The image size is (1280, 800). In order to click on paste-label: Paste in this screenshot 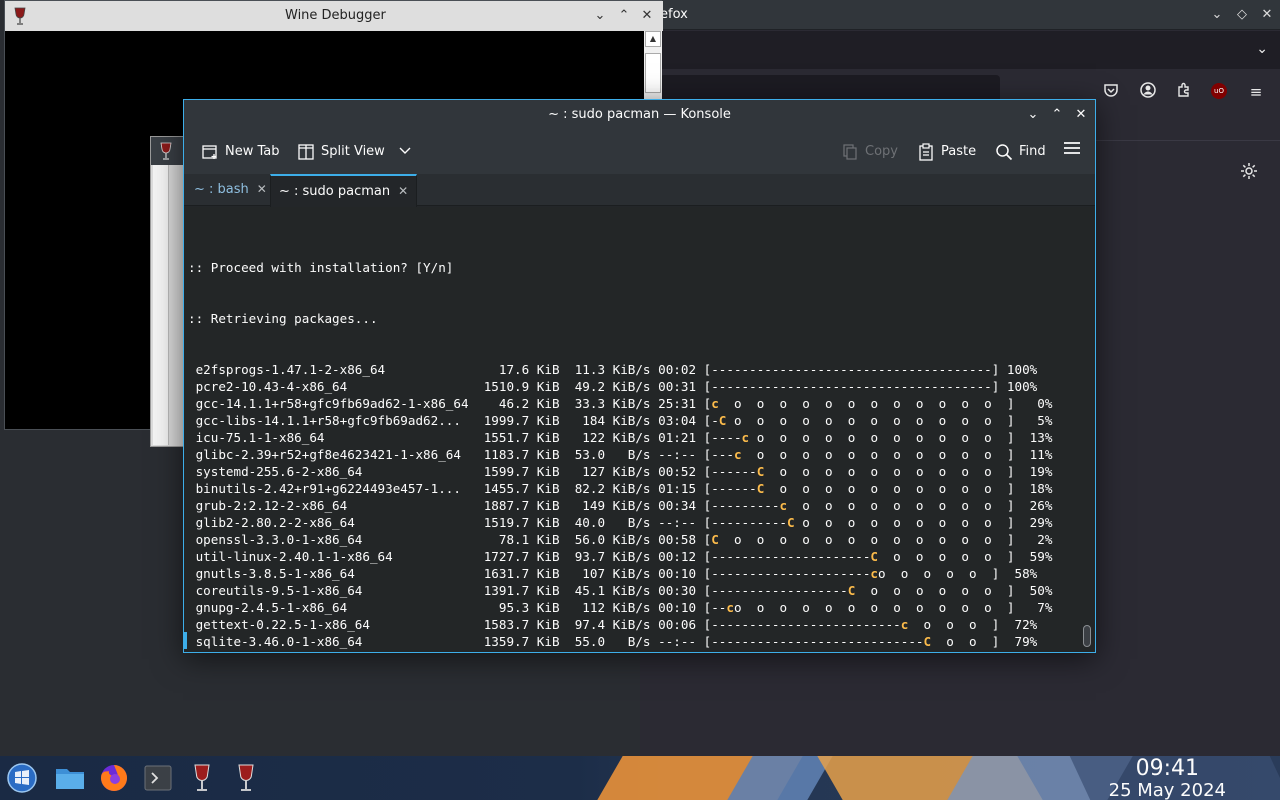, I will do `click(959, 151)`.